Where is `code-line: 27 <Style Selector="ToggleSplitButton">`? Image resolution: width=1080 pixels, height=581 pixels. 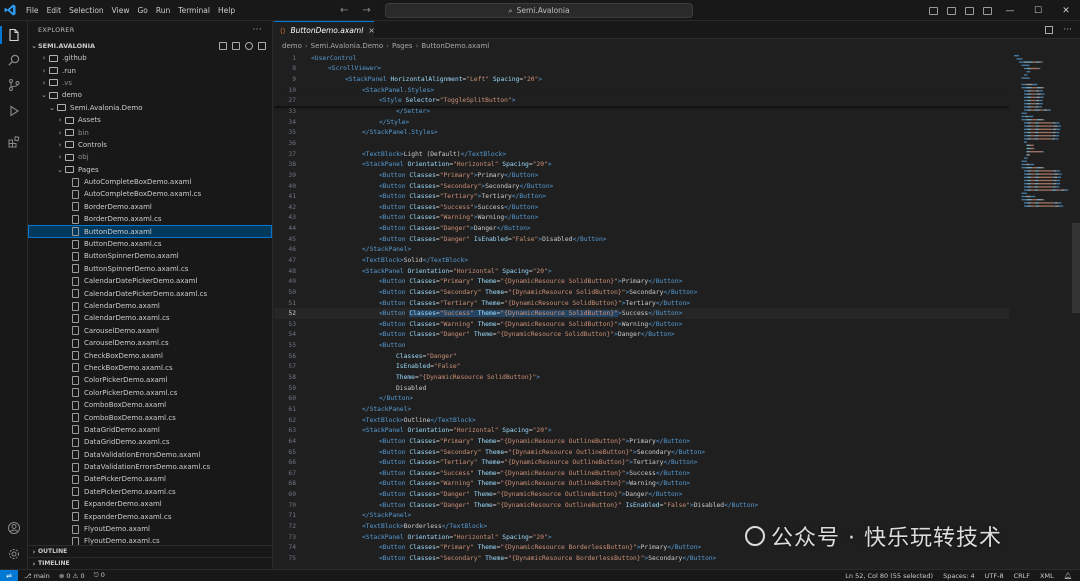 code-line: 27 <Style Selector="ToggleSplitButton"> is located at coordinates (641, 101).